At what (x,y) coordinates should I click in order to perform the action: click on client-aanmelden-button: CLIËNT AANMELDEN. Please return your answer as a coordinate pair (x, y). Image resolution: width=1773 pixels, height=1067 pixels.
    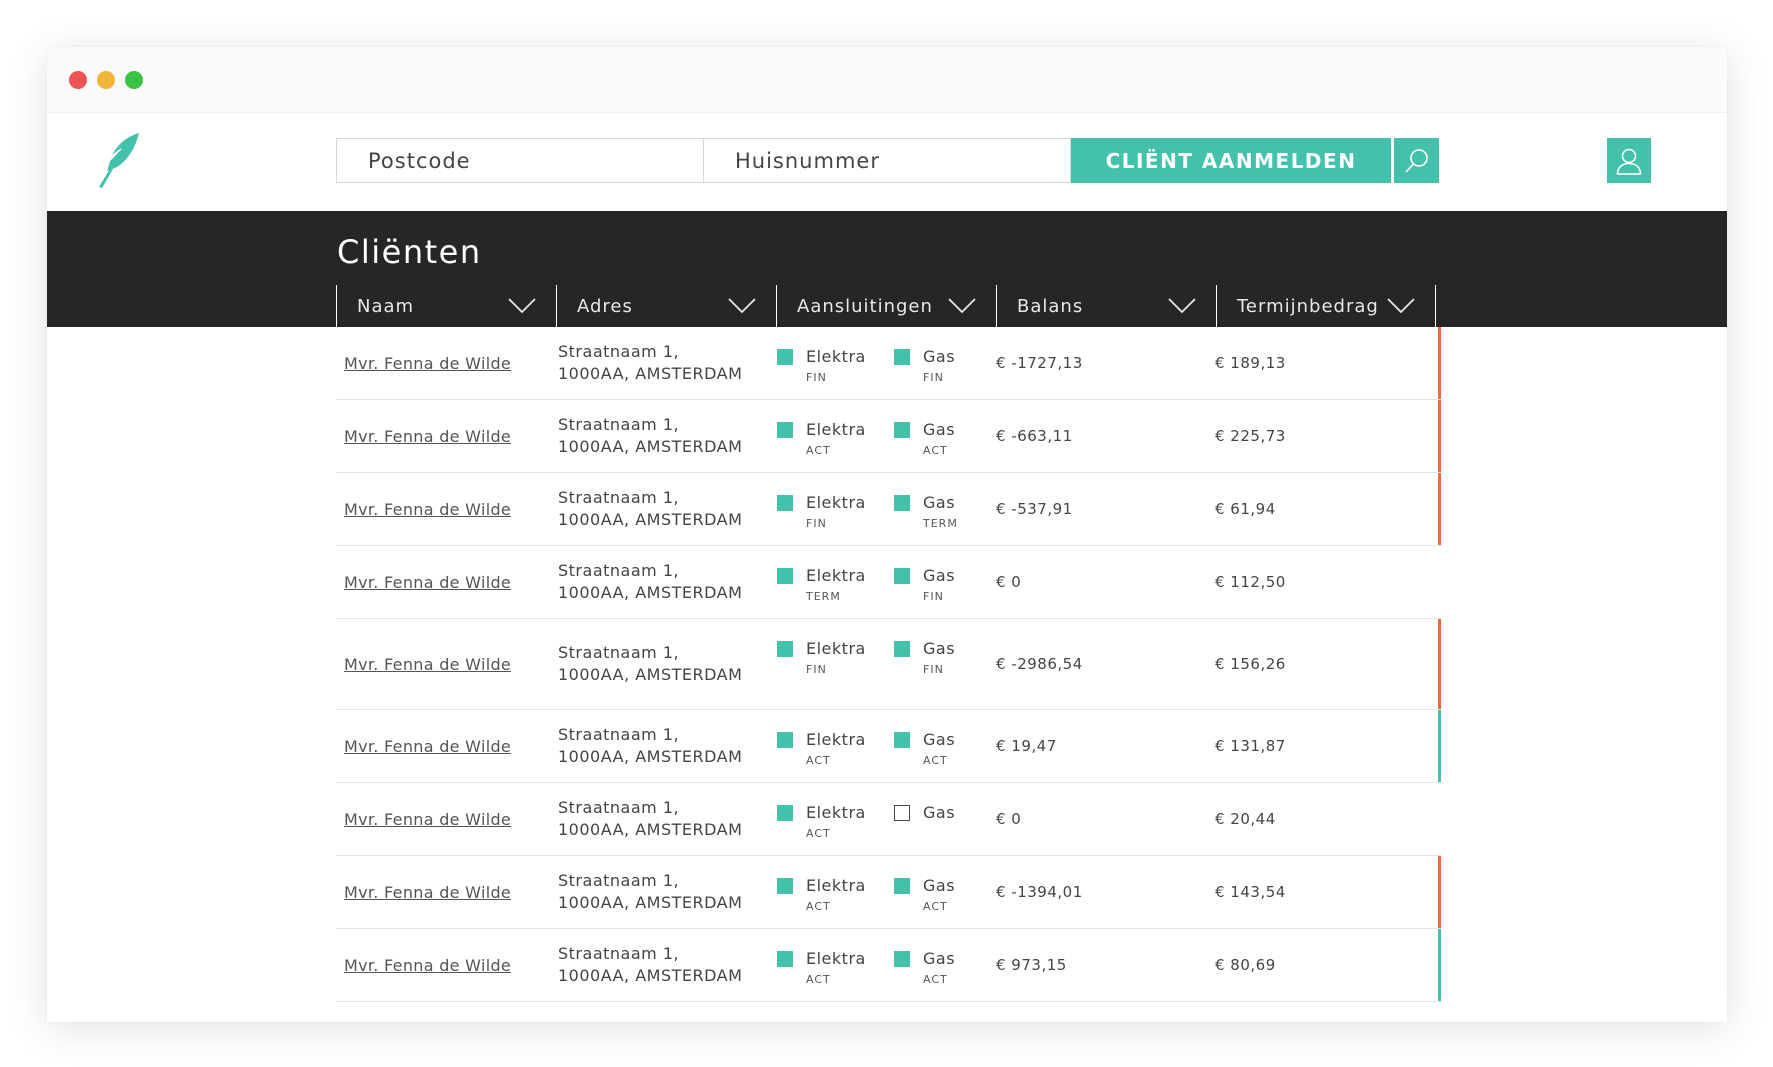
    Looking at the image, I should click on (1231, 160).